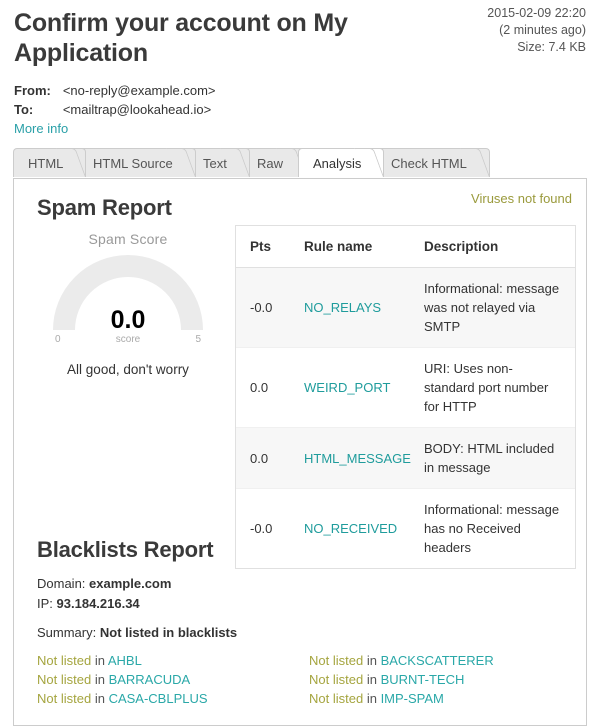 The image size is (600, 726). I want to click on to-value: <mailtrap@lookahead.io>, so click(137, 109).